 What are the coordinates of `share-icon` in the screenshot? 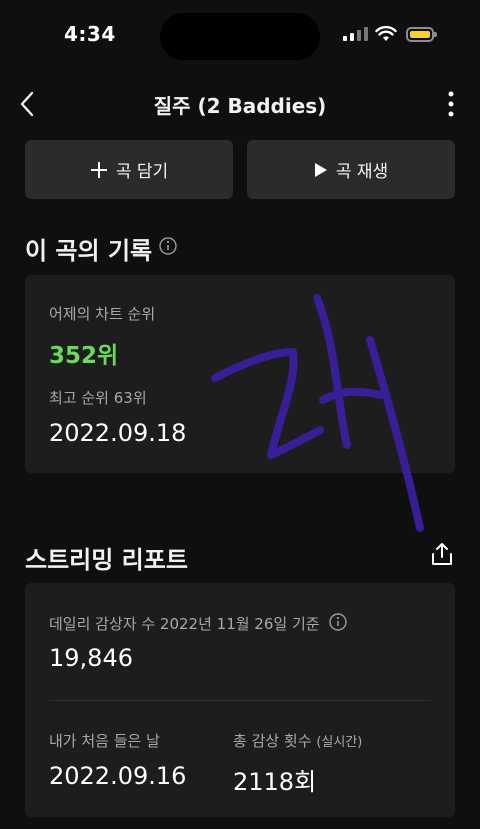 It's located at (442, 554).